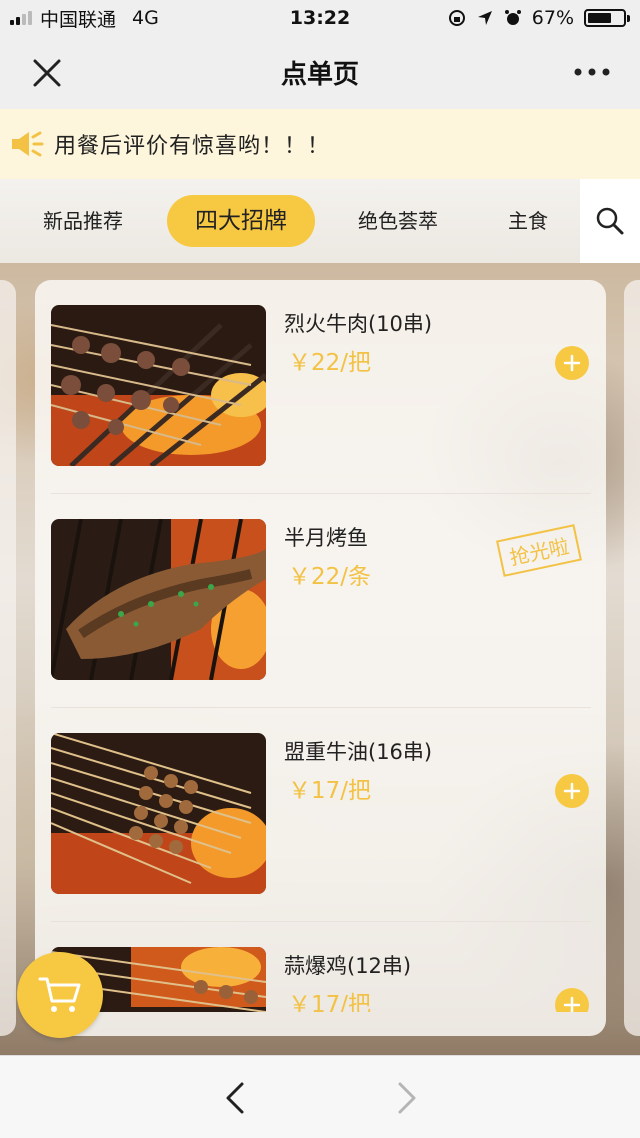  What do you see at coordinates (320, 221) in the screenshot?
I see `category-tabs: 新品推荐 四大招牌 绝色荟萃 主食` at bounding box center [320, 221].